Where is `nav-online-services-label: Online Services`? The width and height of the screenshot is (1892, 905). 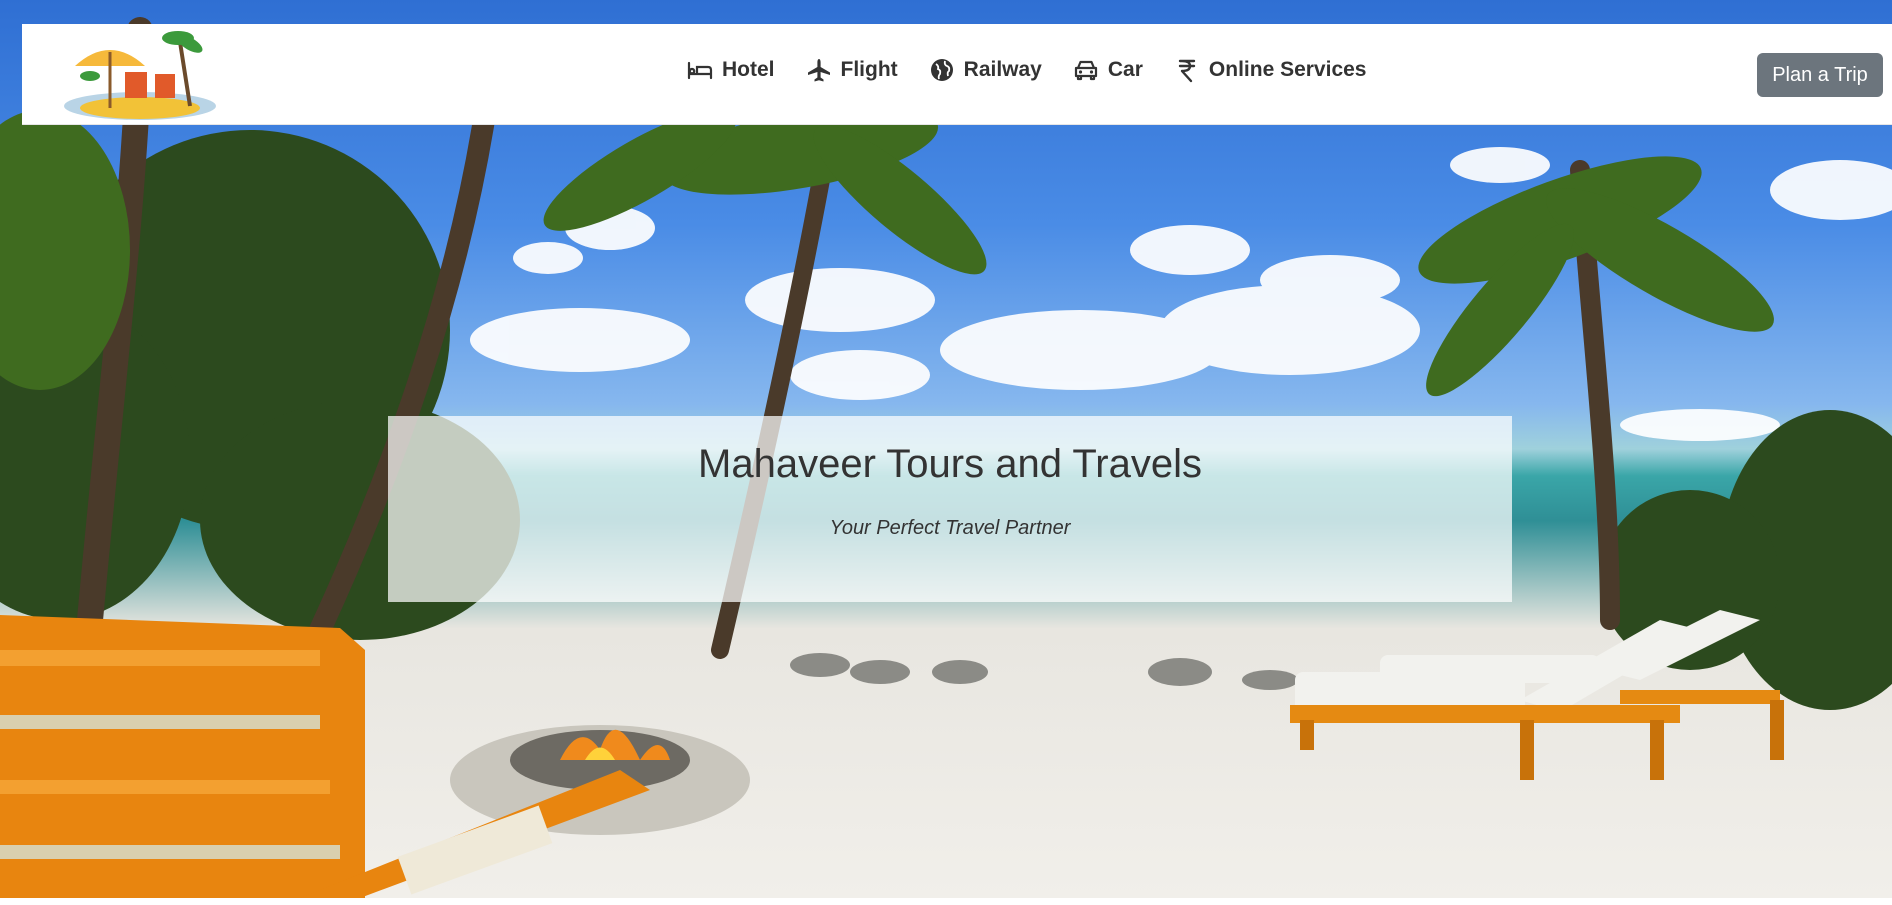 nav-online-services-label: Online Services is located at coordinates (1287, 69).